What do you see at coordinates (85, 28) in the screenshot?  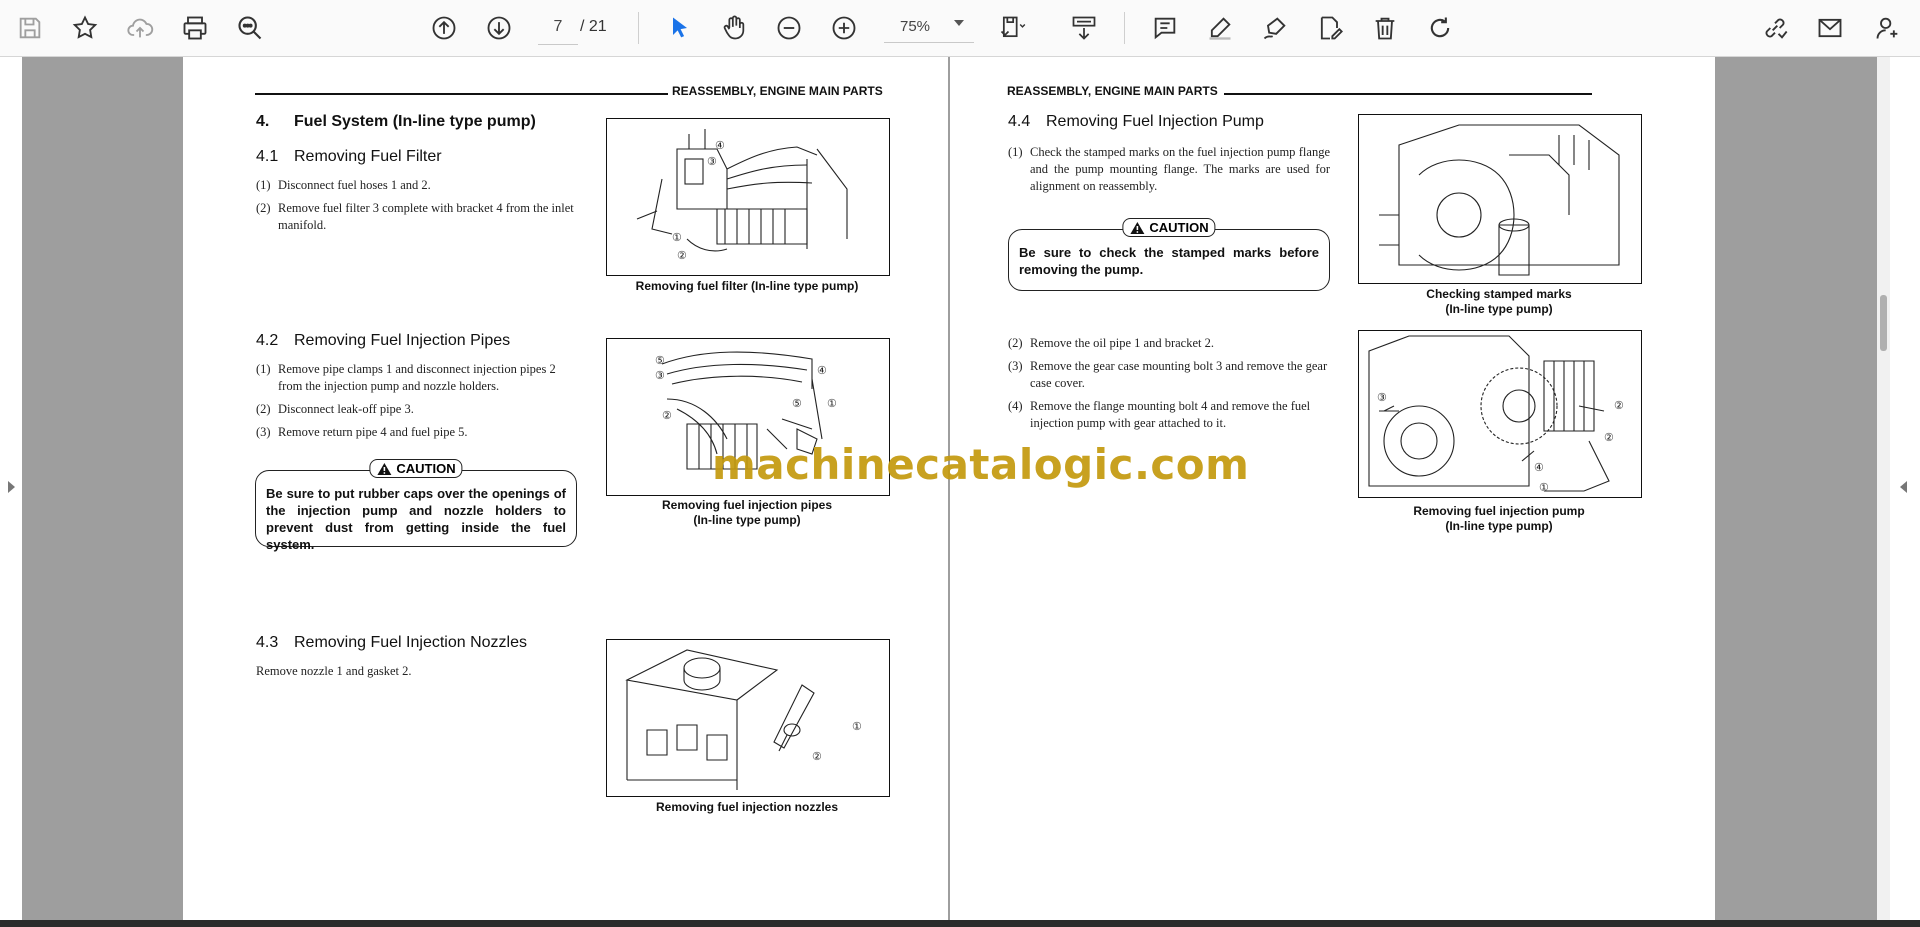 I see `bookmark-star-icon` at bounding box center [85, 28].